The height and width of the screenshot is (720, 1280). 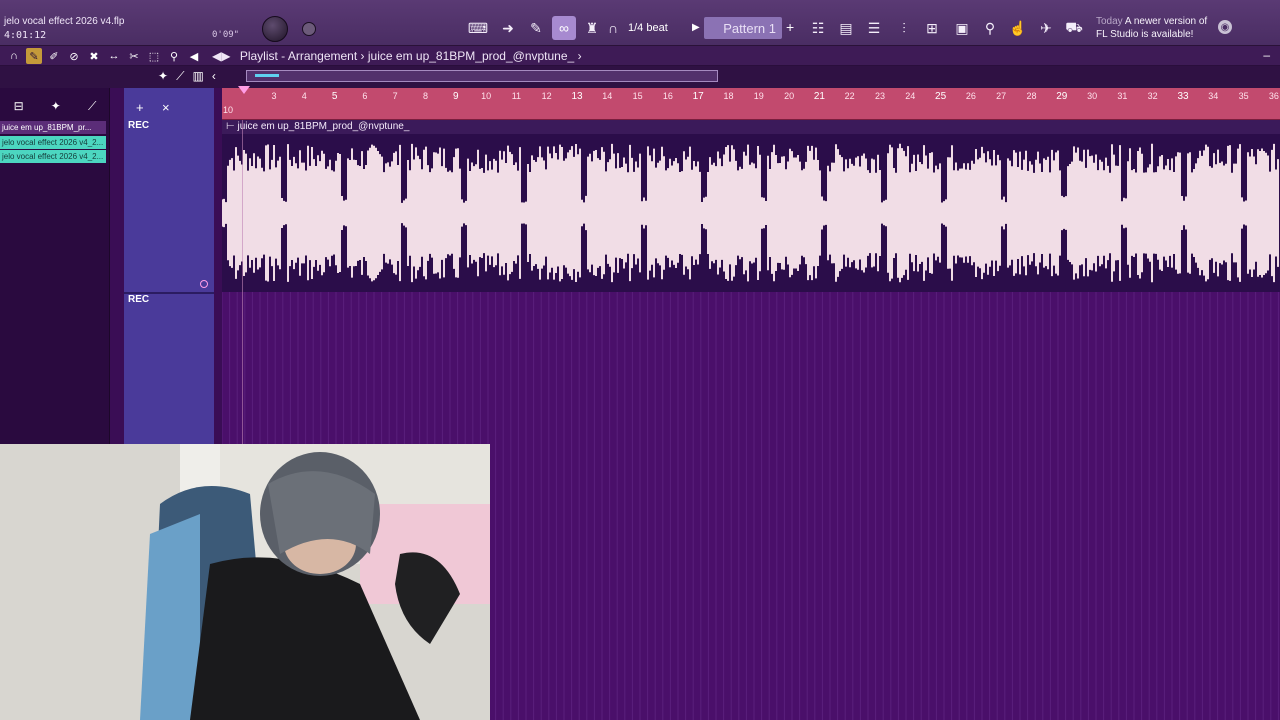 What do you see at coordinates (94, 56) in the screenshot?
I see `mute-tool-icon: ✖` at bounding box center [94, 56].